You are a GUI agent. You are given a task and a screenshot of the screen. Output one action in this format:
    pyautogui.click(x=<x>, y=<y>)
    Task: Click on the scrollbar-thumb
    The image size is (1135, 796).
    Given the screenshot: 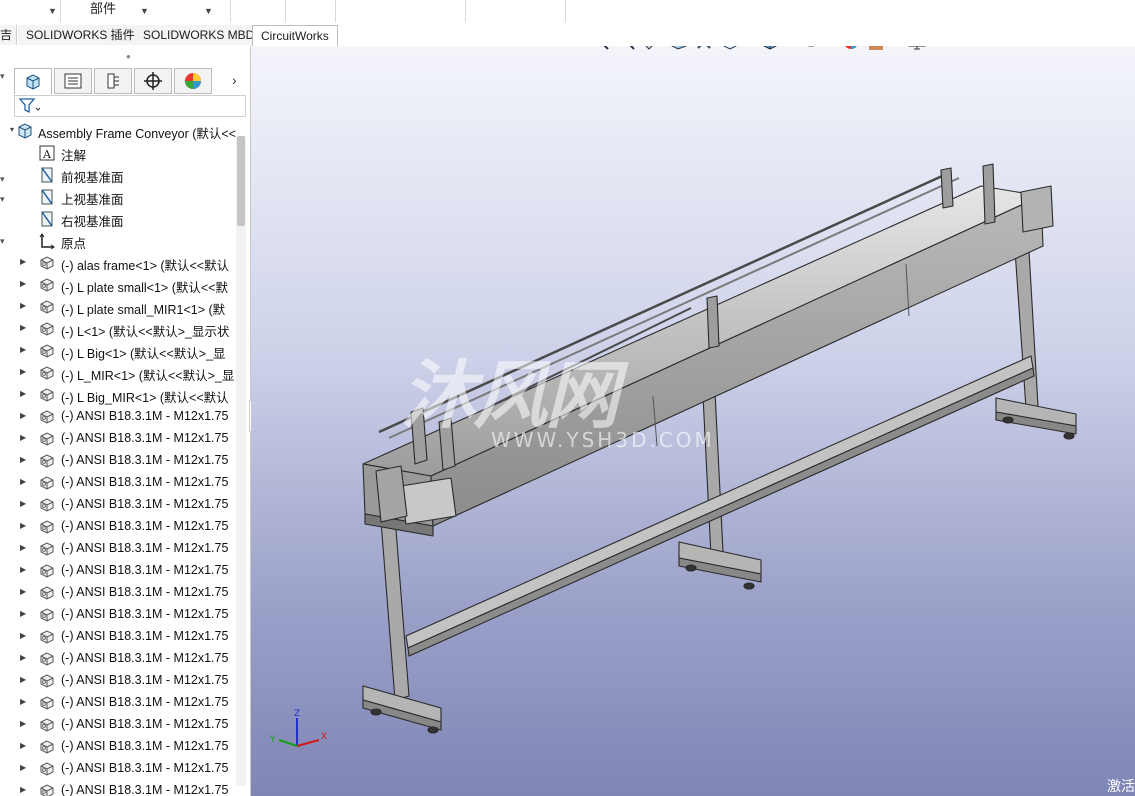 What is the action you would take?
    pyautogui.click(x=241, y=181)
    